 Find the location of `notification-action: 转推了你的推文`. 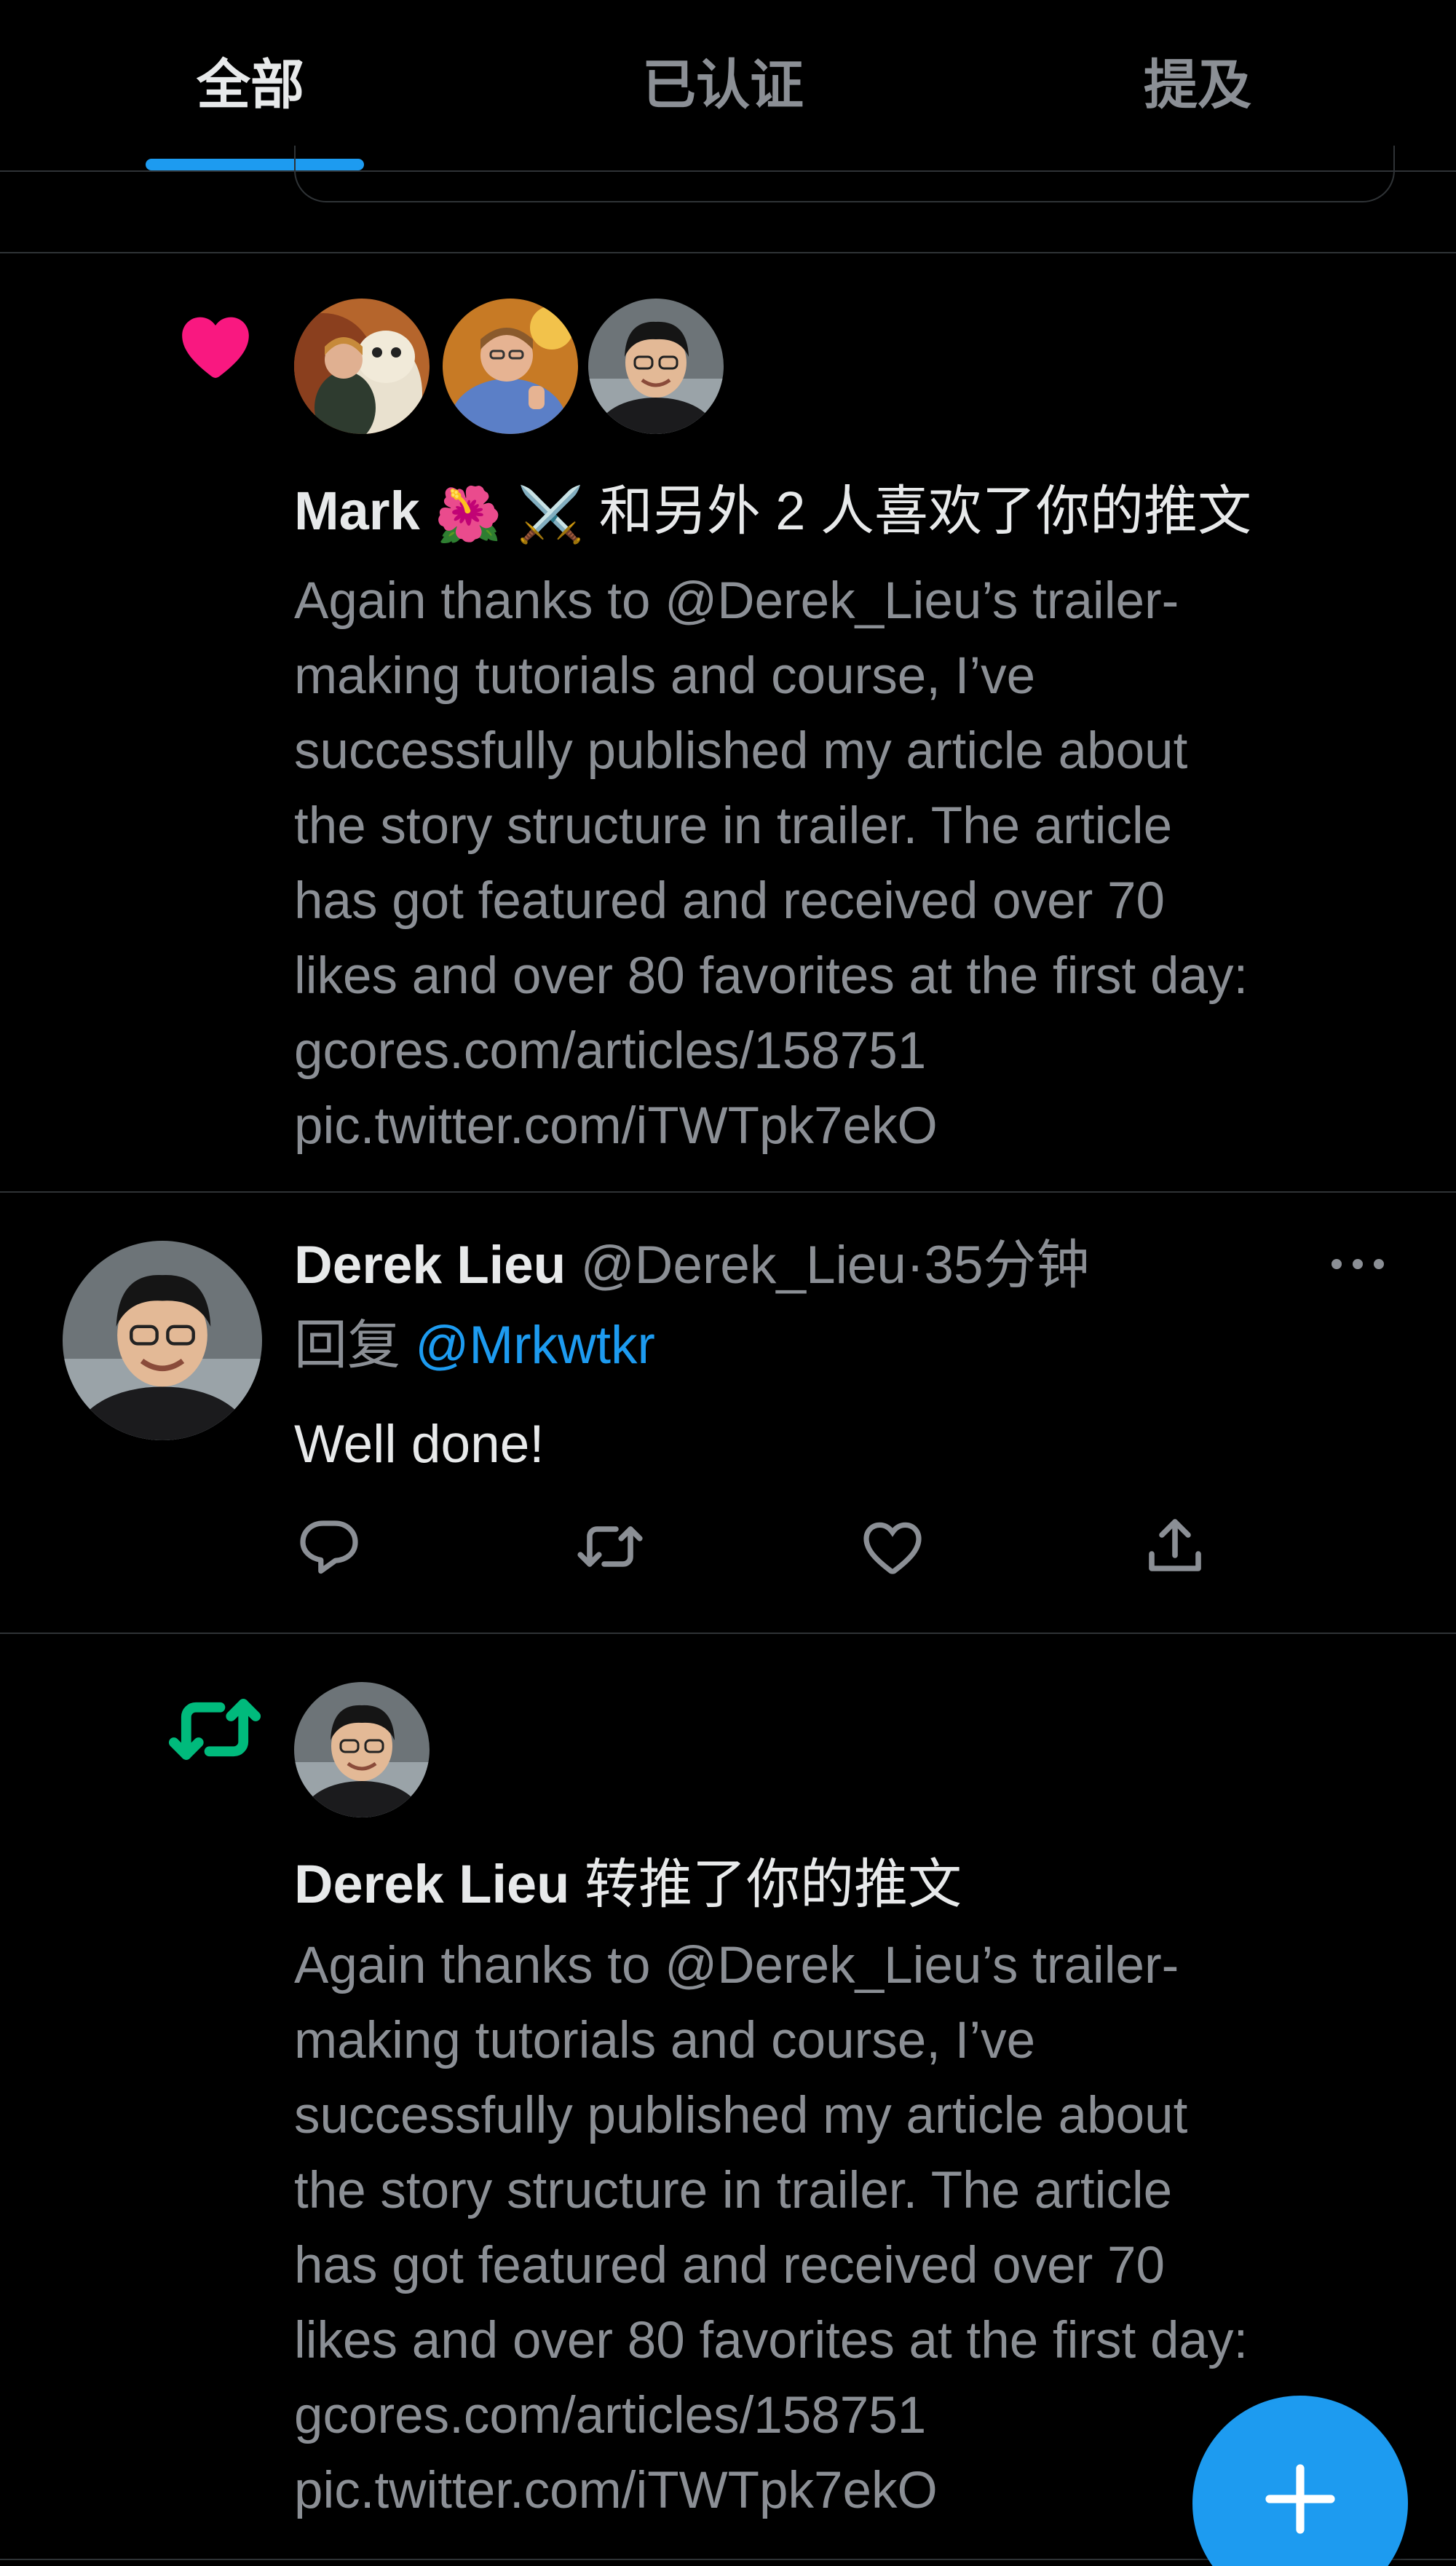

notification-action: 转推了你的推文 is located at coordinates (773, 1884).